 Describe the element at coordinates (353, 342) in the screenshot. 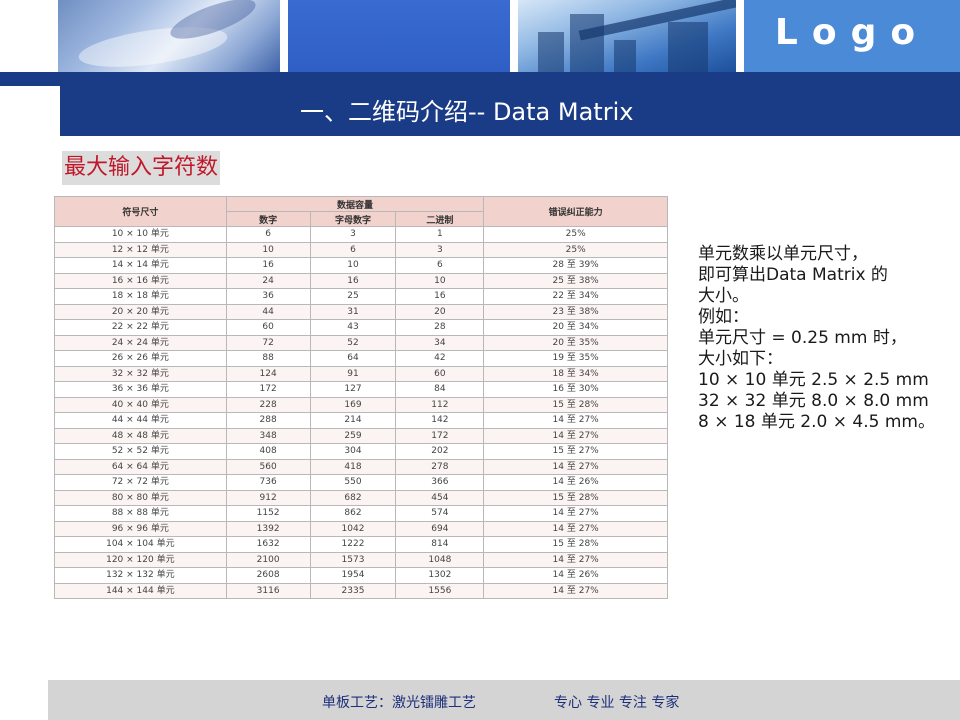

I see `cell-alphanumeric: 52` at that location.